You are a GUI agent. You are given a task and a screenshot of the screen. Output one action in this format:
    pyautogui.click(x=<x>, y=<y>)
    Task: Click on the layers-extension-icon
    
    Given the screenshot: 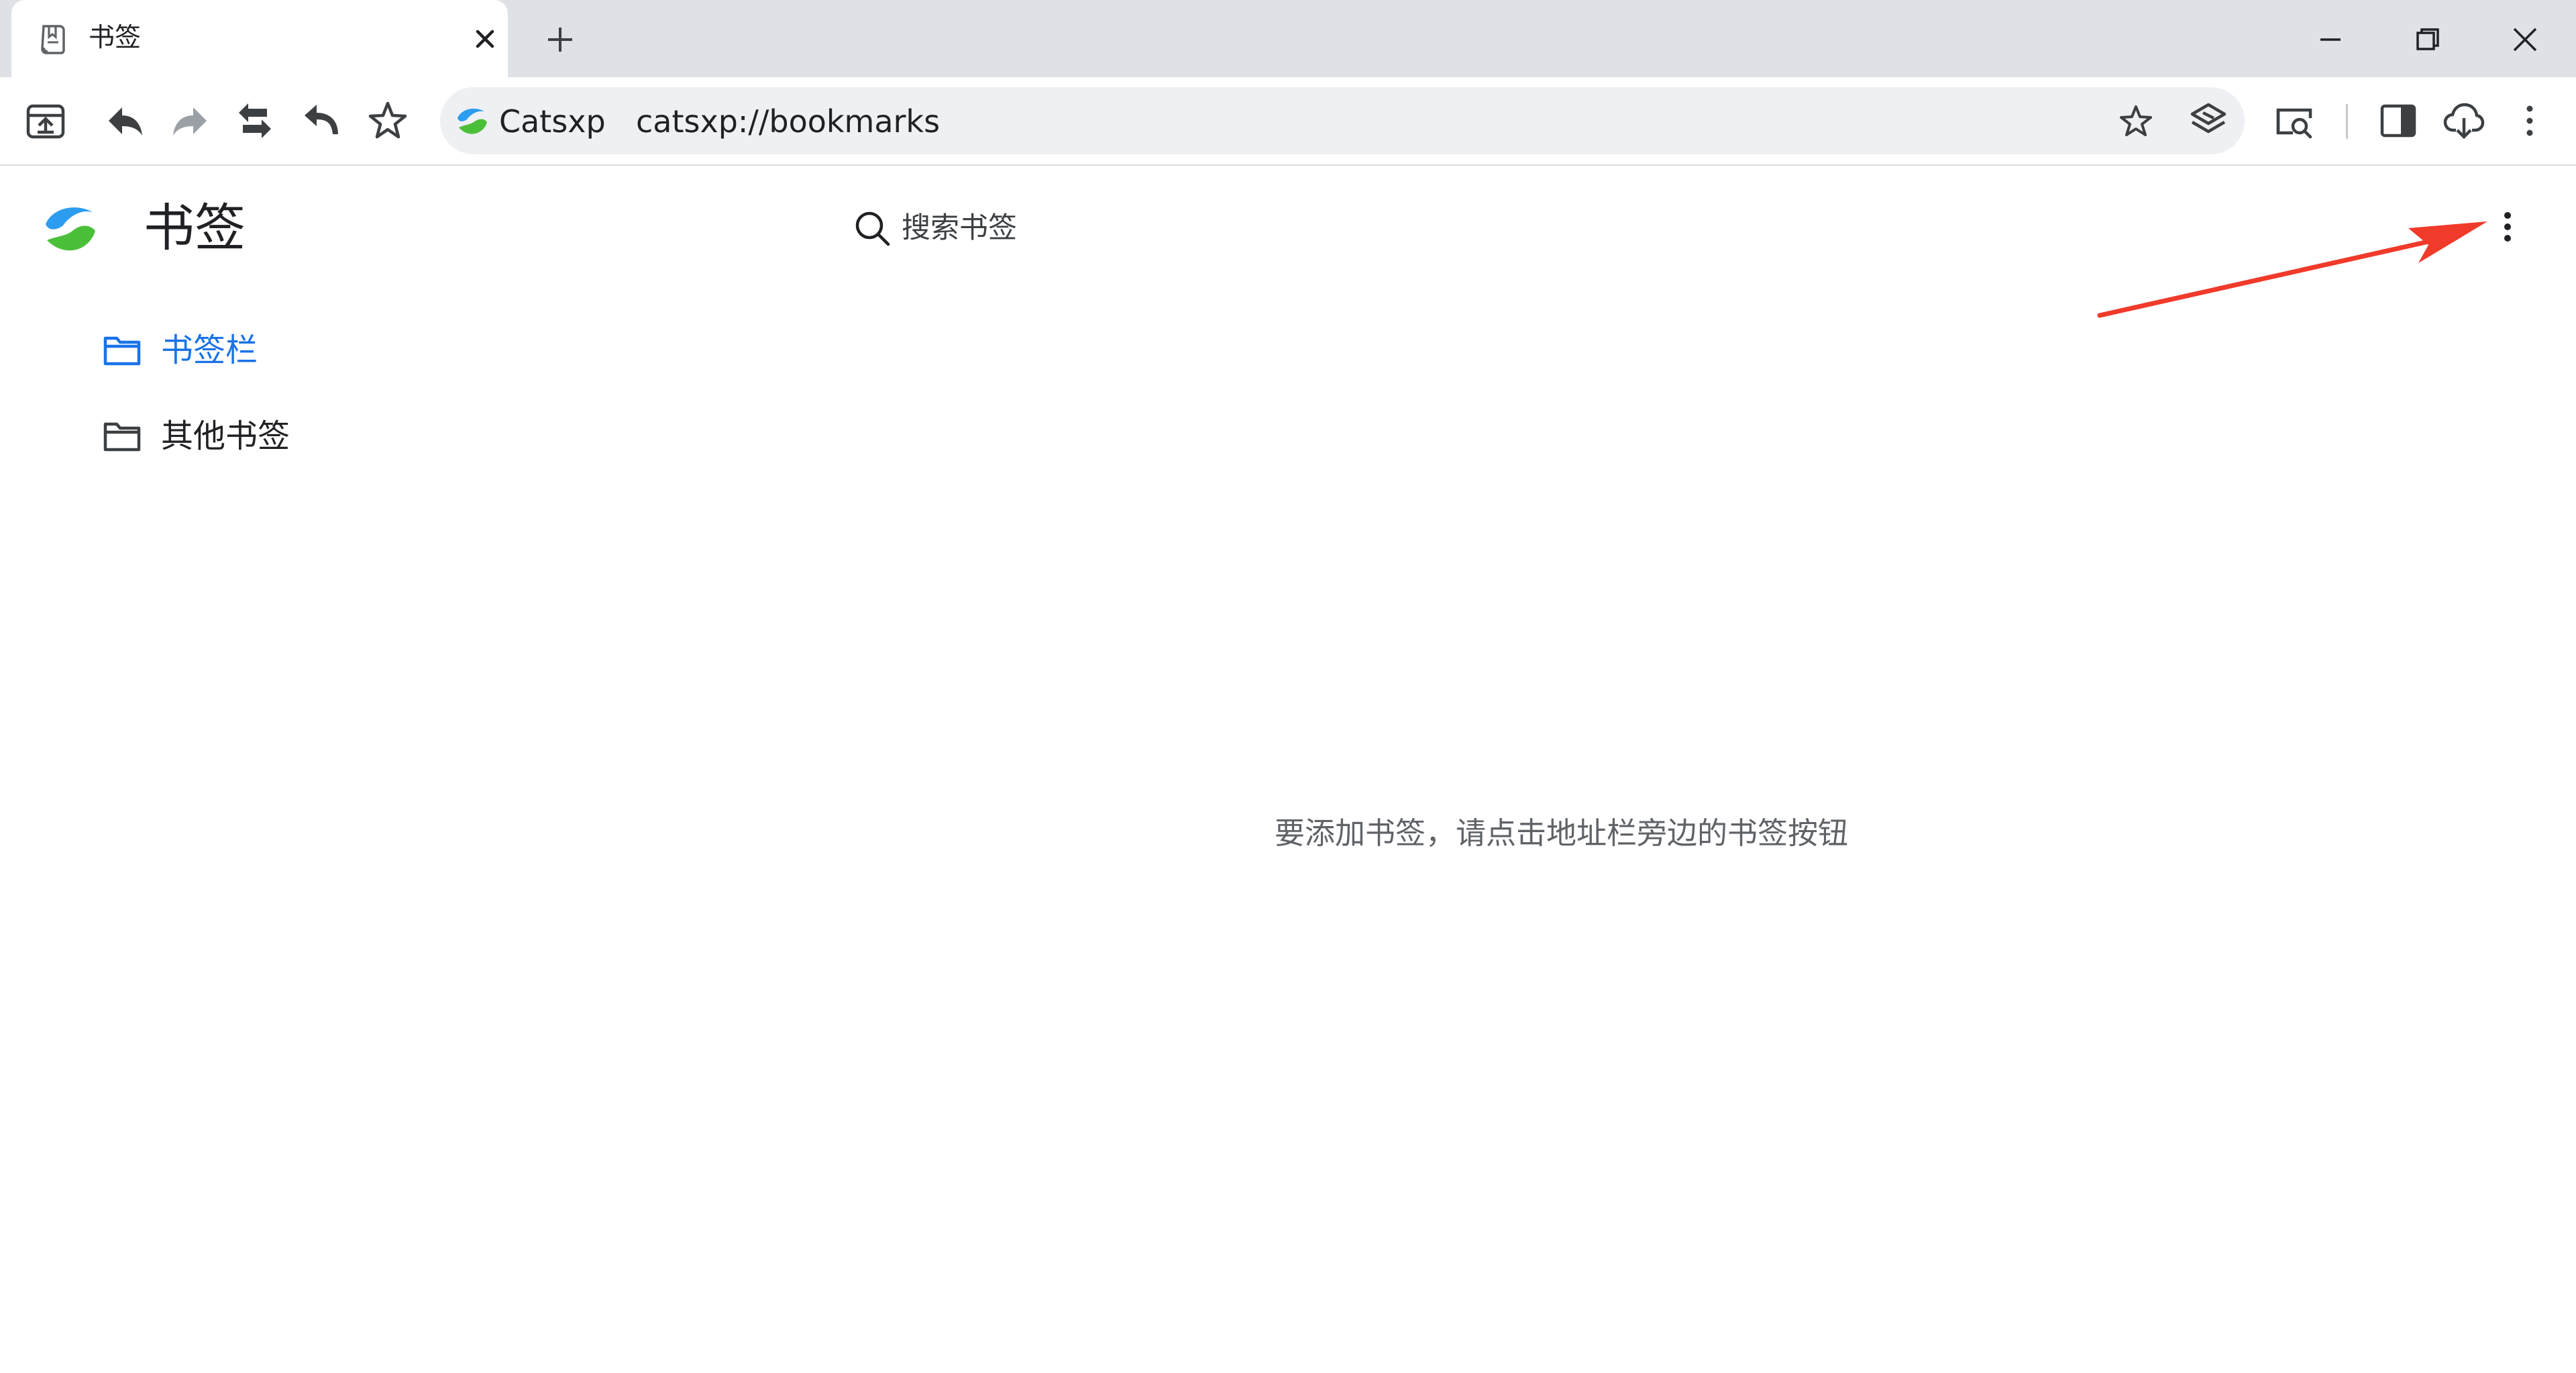 What is the action you would take?
    pyautogui.click(x=2208, y=120)
    